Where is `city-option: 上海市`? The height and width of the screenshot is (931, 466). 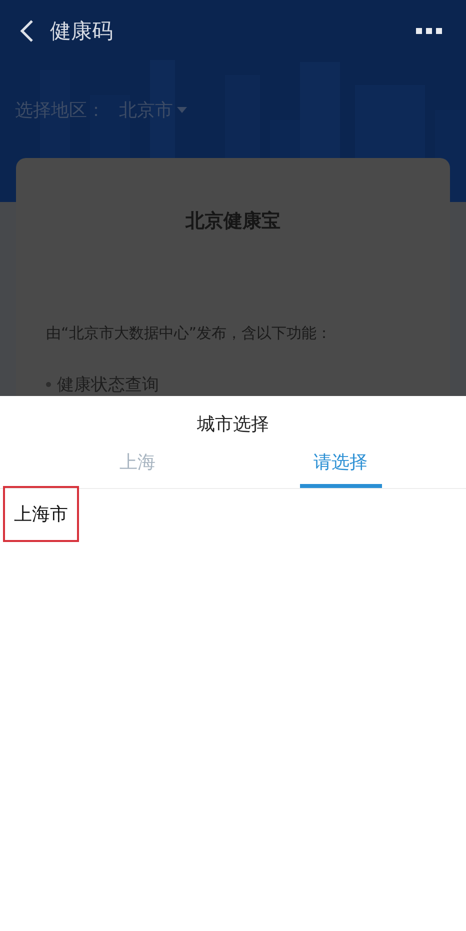
city-option: 上海市 is located at coordinates (41, 514).